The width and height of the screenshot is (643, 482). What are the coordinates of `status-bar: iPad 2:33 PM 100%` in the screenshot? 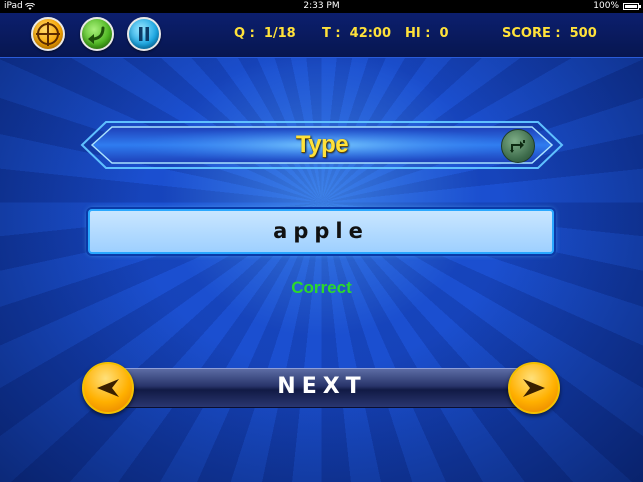 It's located at (321, 6).